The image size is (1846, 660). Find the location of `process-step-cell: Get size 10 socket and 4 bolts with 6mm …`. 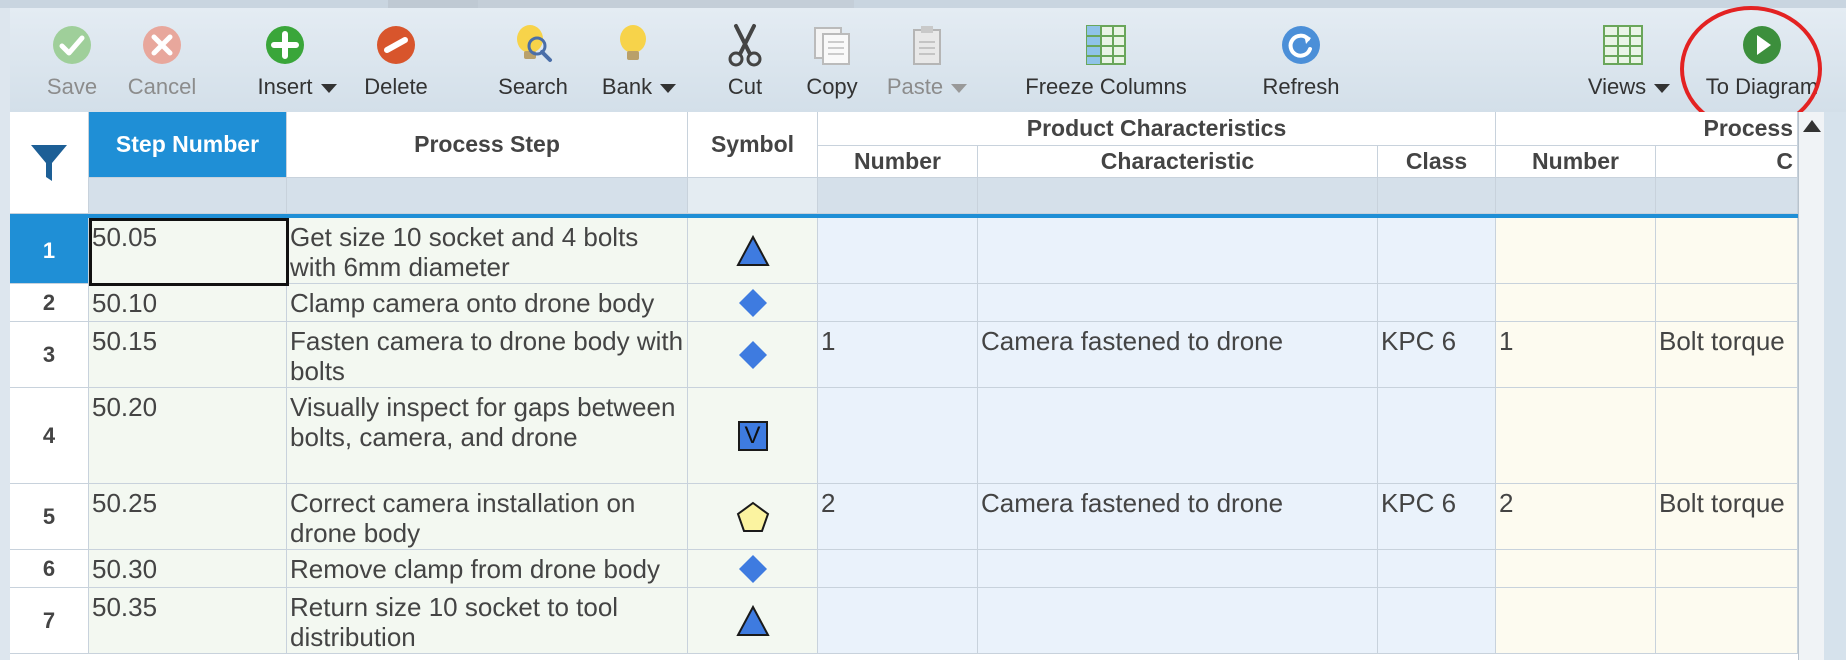

process-step-cell: Get size 10 socket and 4 bolts with 6mm … is located at coordinates (487, 251).